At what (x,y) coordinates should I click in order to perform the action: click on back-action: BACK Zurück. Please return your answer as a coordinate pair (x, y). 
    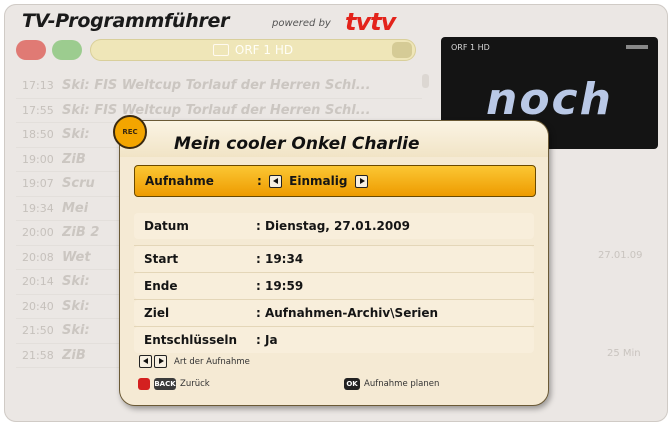
    Looking at the image, I should click on (174, 384).